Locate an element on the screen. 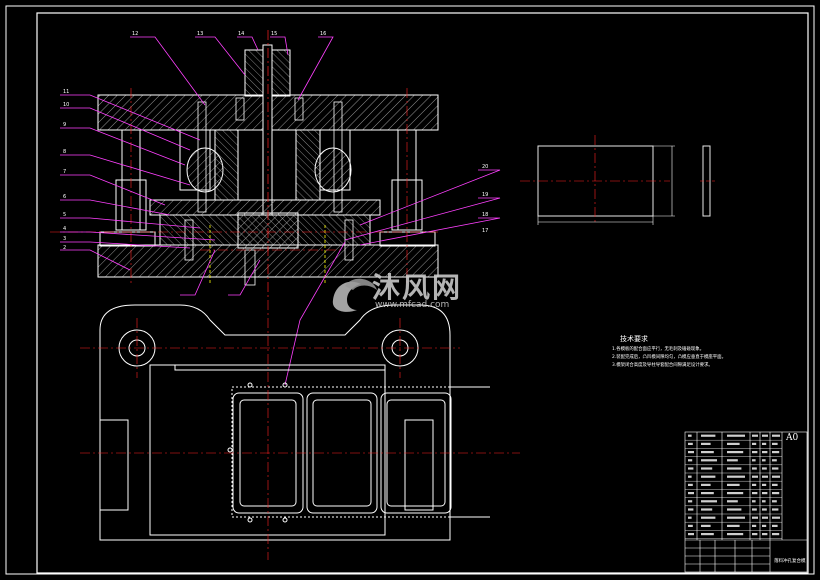 The height and width of the screenshot is (580, 820). callout-left-9: 2 is located at coordinates (64, 248).